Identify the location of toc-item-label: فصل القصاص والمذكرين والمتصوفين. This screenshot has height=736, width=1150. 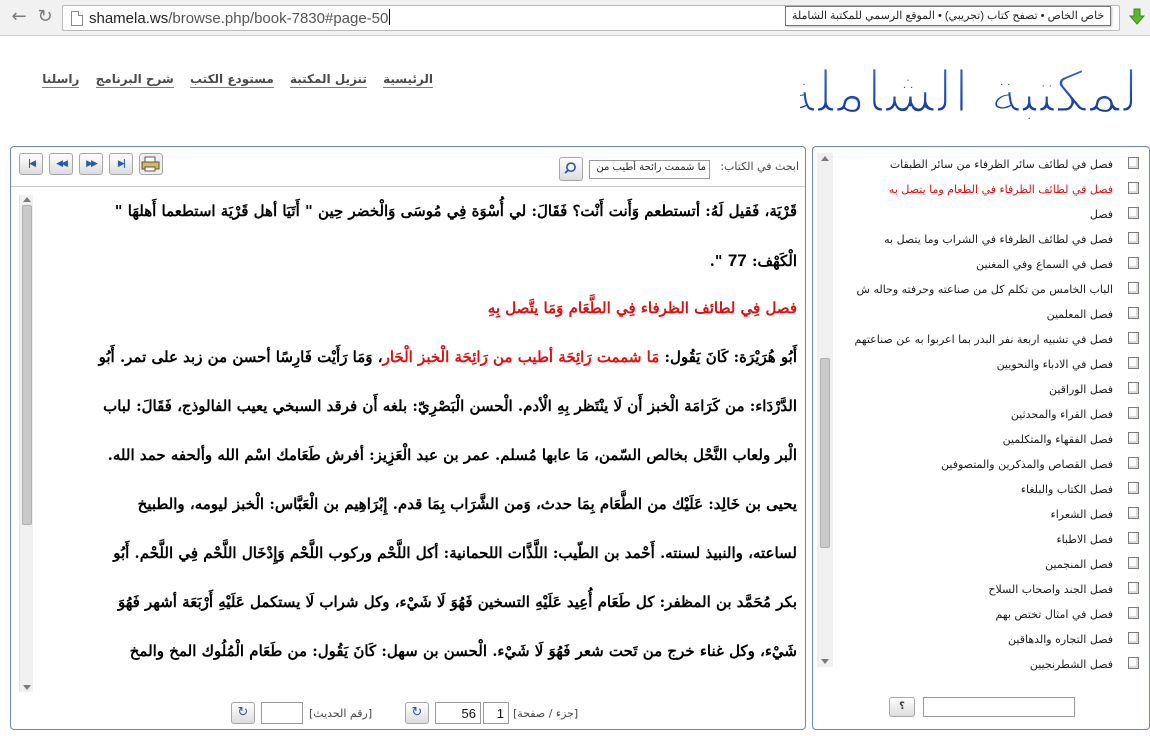
(1027, 464).